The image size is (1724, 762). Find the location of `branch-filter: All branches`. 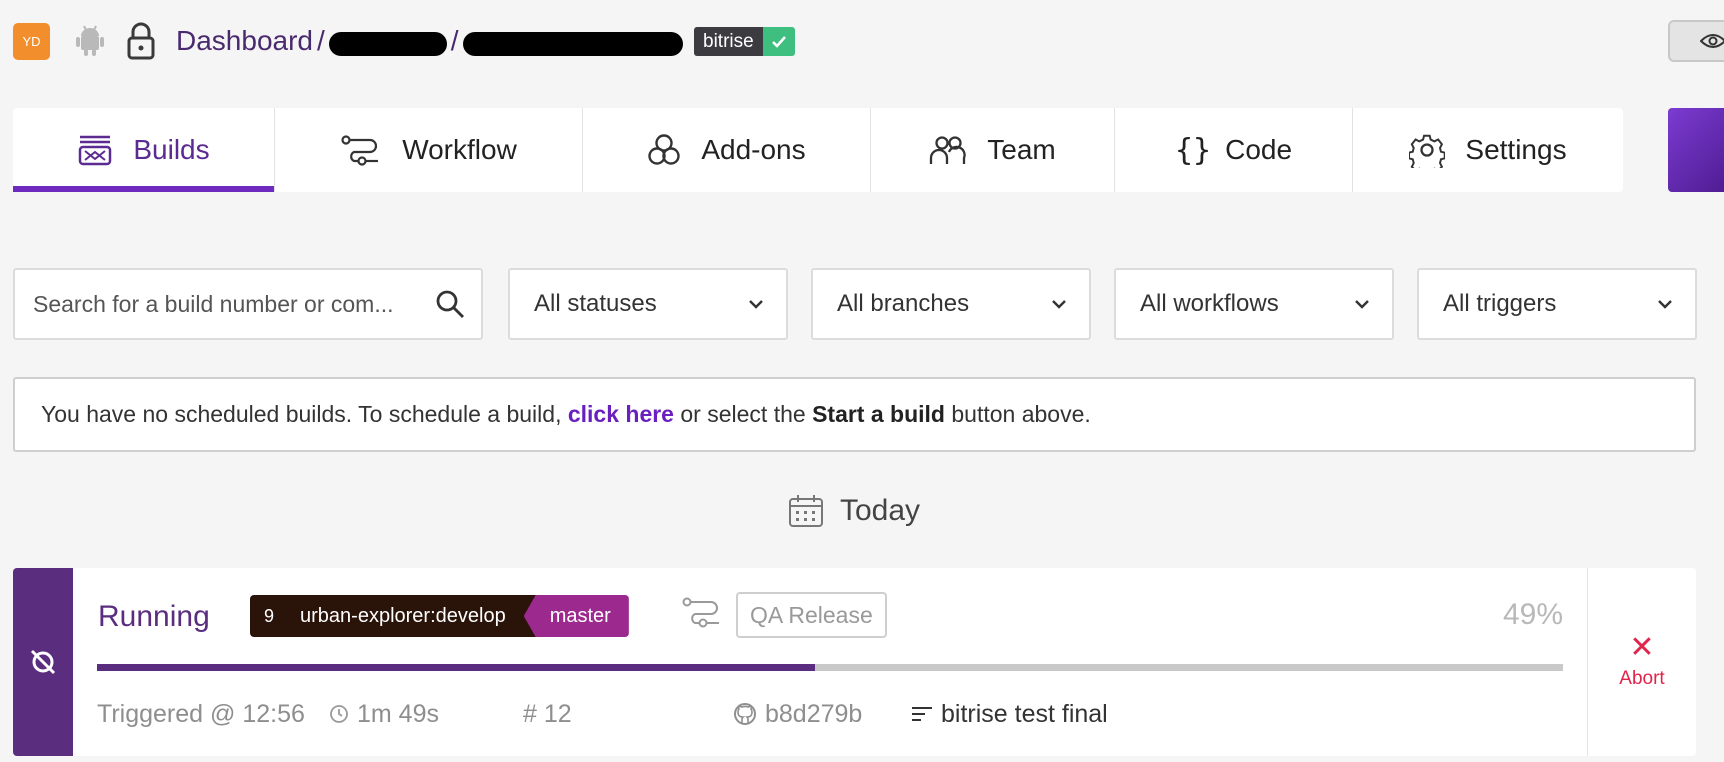

branch-filter: All branches is located at coordinates (951, 304).